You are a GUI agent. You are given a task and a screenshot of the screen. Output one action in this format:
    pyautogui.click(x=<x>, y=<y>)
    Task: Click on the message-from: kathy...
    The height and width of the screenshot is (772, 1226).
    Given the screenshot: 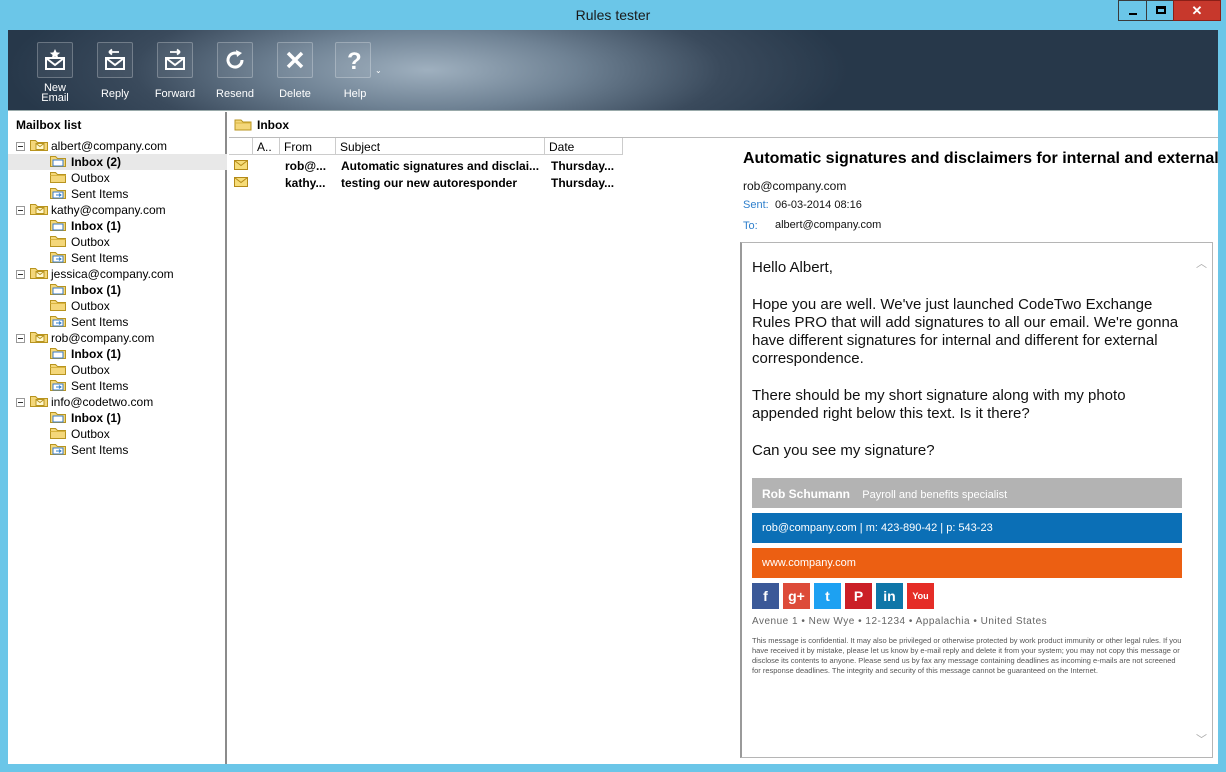 What is the action you would take?
    pyautogui.click(x=305, y=183)
    